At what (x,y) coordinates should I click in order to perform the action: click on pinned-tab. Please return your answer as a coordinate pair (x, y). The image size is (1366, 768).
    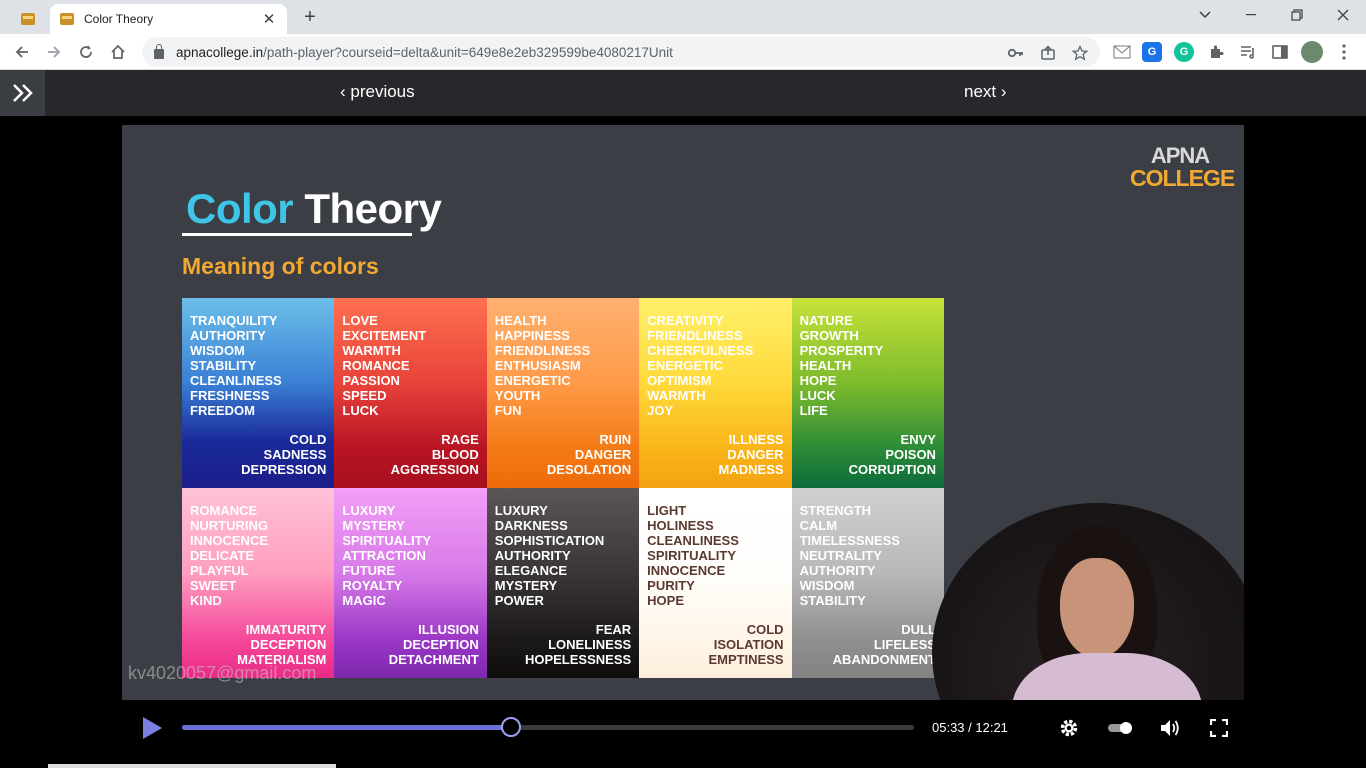
    Looking at the image, I should click on (28, 19).